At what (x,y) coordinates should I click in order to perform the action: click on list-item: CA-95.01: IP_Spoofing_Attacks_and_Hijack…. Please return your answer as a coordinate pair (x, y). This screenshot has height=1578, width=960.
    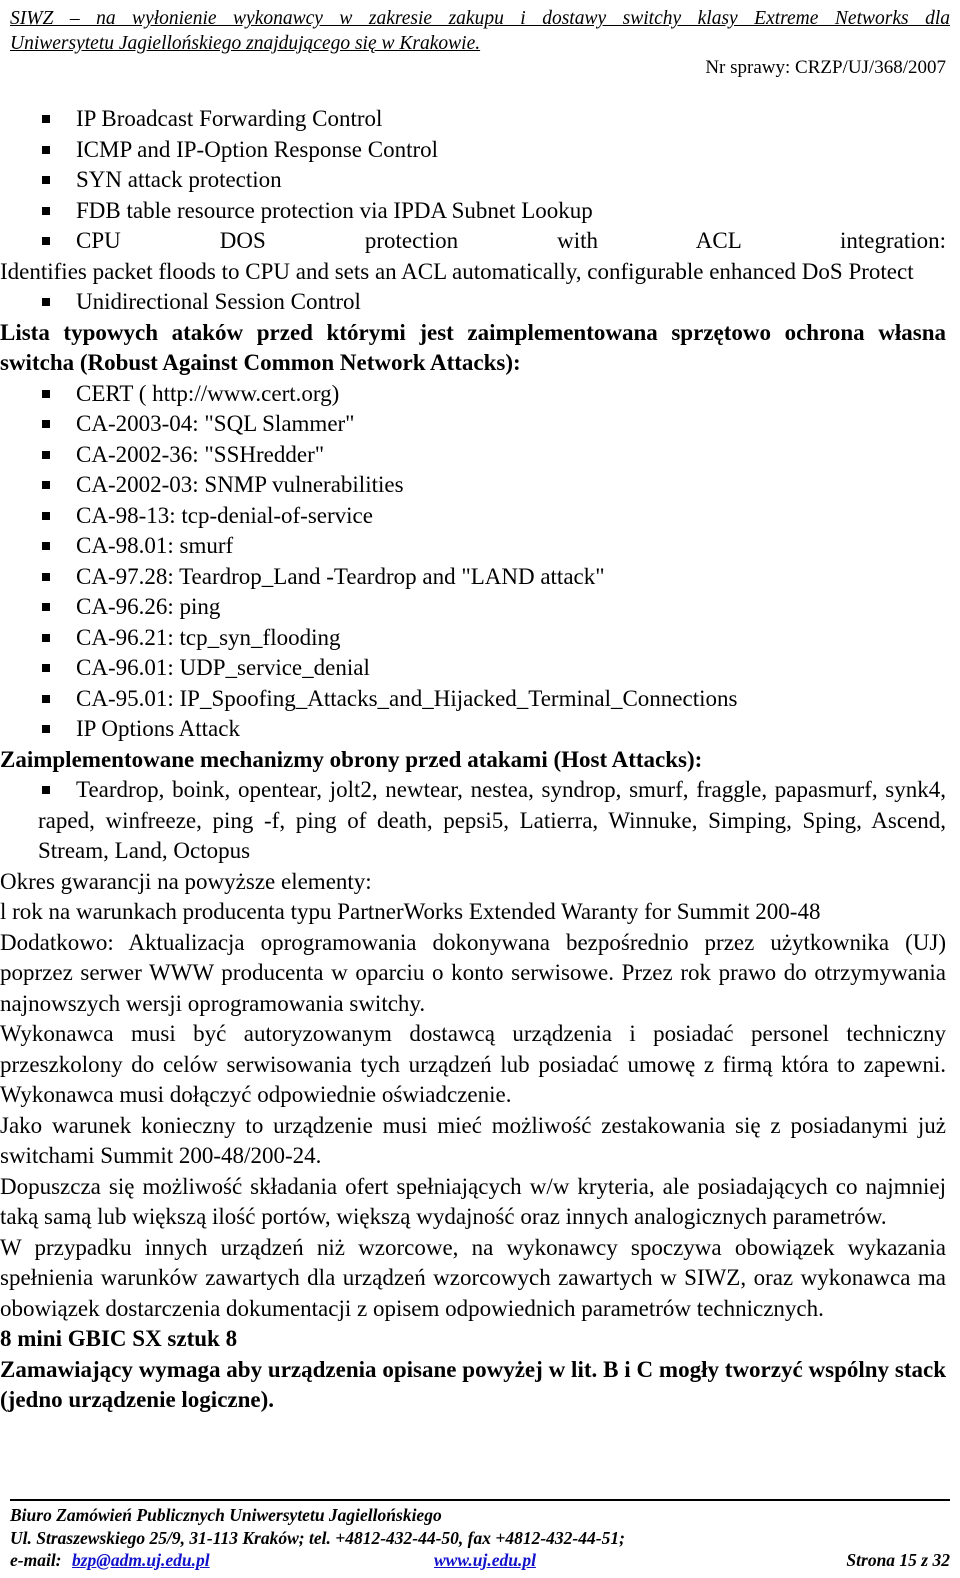
    Looking at the image, I should click on (492, 699).